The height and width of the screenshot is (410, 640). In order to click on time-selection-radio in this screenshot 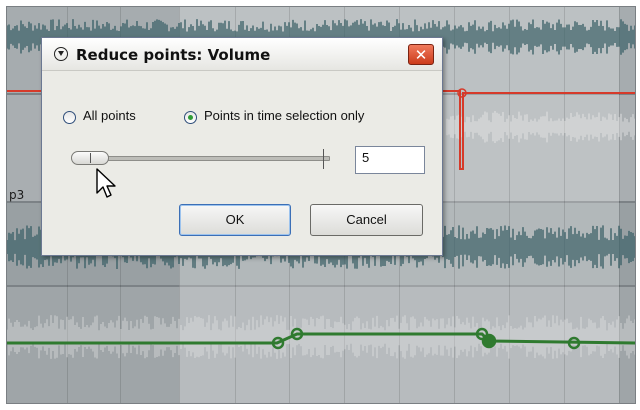, I will do `click(190, 117)`.